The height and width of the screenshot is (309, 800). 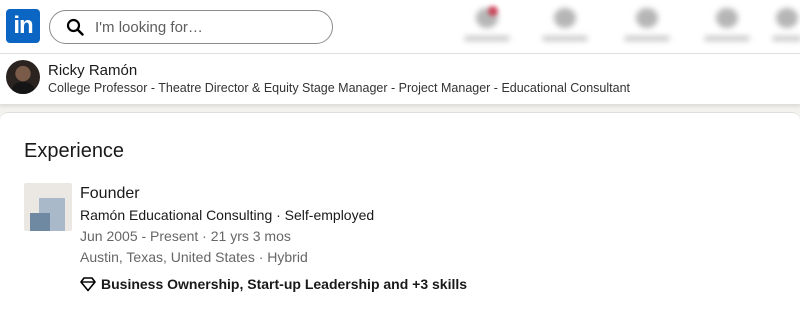 What do you see at coordinates (727, 26) in the screenshot?
I see `nav-item-4-blurred` at bounding box center [727, 26].